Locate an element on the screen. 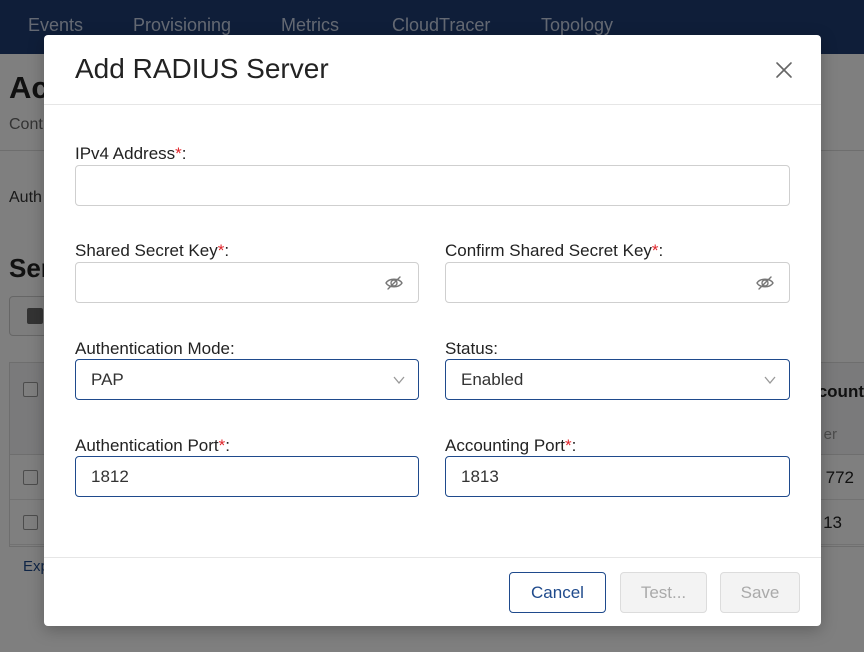 Image resolution: width=864 pixels, height=652 pixels. confirm-secret-label: Confirm Shared Secret Key*: is located at coordinates (554, 251).